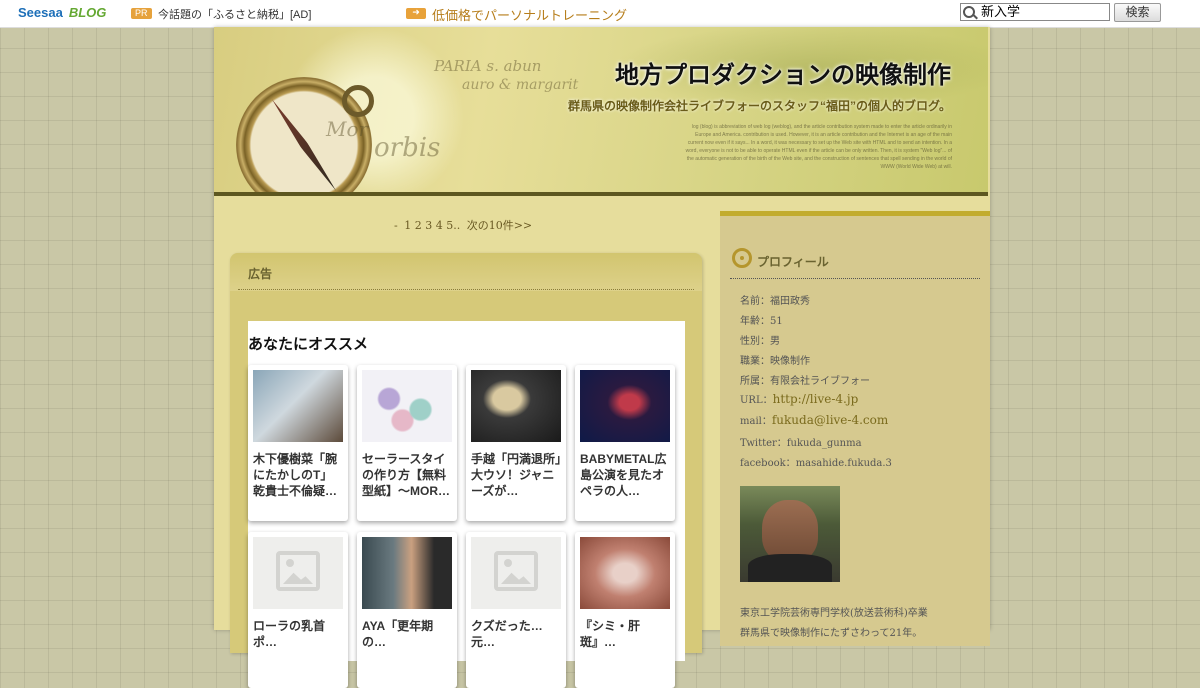  Describe the element at coordinates (755, 381) in the screenshot. I see `profile-label: 所属：` at that location.